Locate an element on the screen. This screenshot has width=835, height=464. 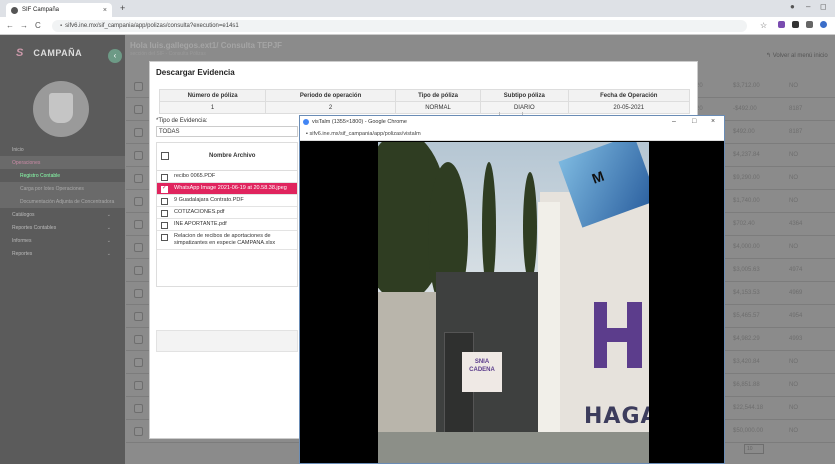
tab-close-icon: × is located at coordinates (105, 10).